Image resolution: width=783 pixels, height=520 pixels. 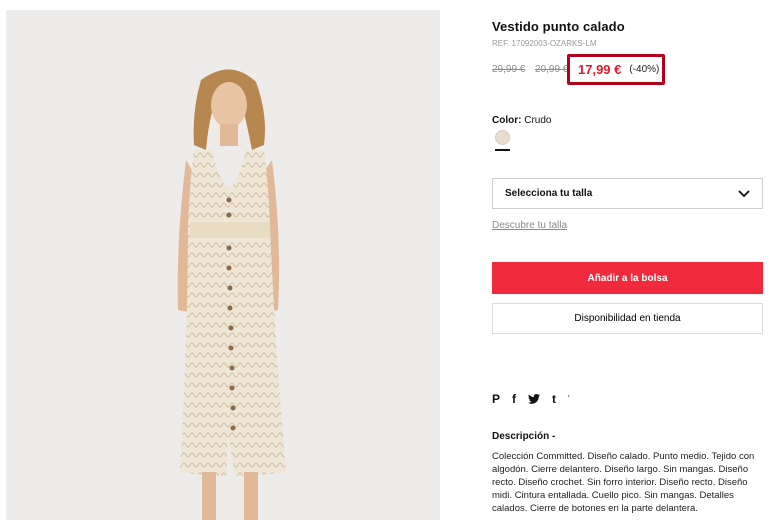 What do you see at coordinates (552, 69) in the screenshot?
I see `previous-price: 20,99 €` at bounding box center [552, 69].